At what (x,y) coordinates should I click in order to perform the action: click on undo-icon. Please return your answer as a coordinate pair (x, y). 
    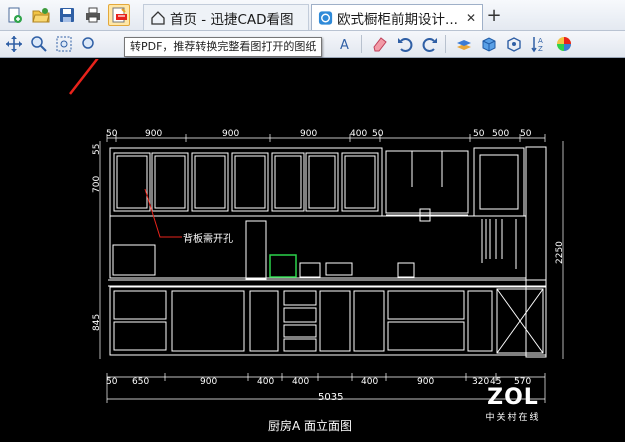
    Looking at the image, I should click on (405, 44).